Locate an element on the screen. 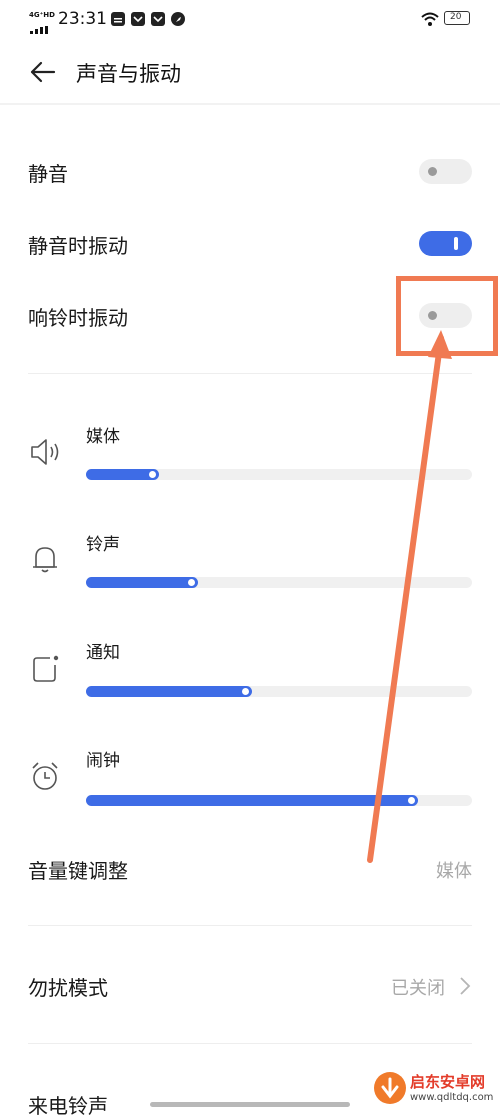  status-time: 23:31 is located at coordinates (82, 19).